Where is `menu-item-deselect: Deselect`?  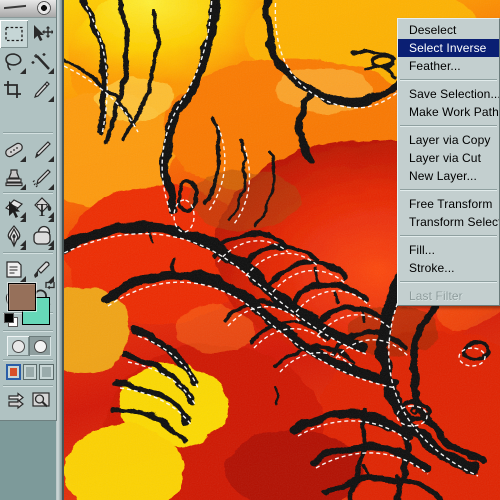 menu-item-deselect: Deselect is located at coordinates (448, 30).